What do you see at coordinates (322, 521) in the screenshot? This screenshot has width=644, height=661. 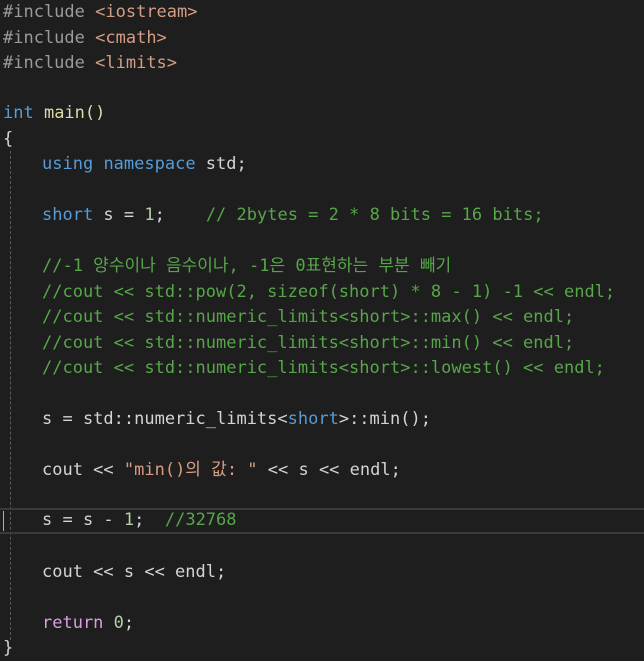 I see `code-line-21-current: s = s - 1; //32768` at bounding box center [322, 521].